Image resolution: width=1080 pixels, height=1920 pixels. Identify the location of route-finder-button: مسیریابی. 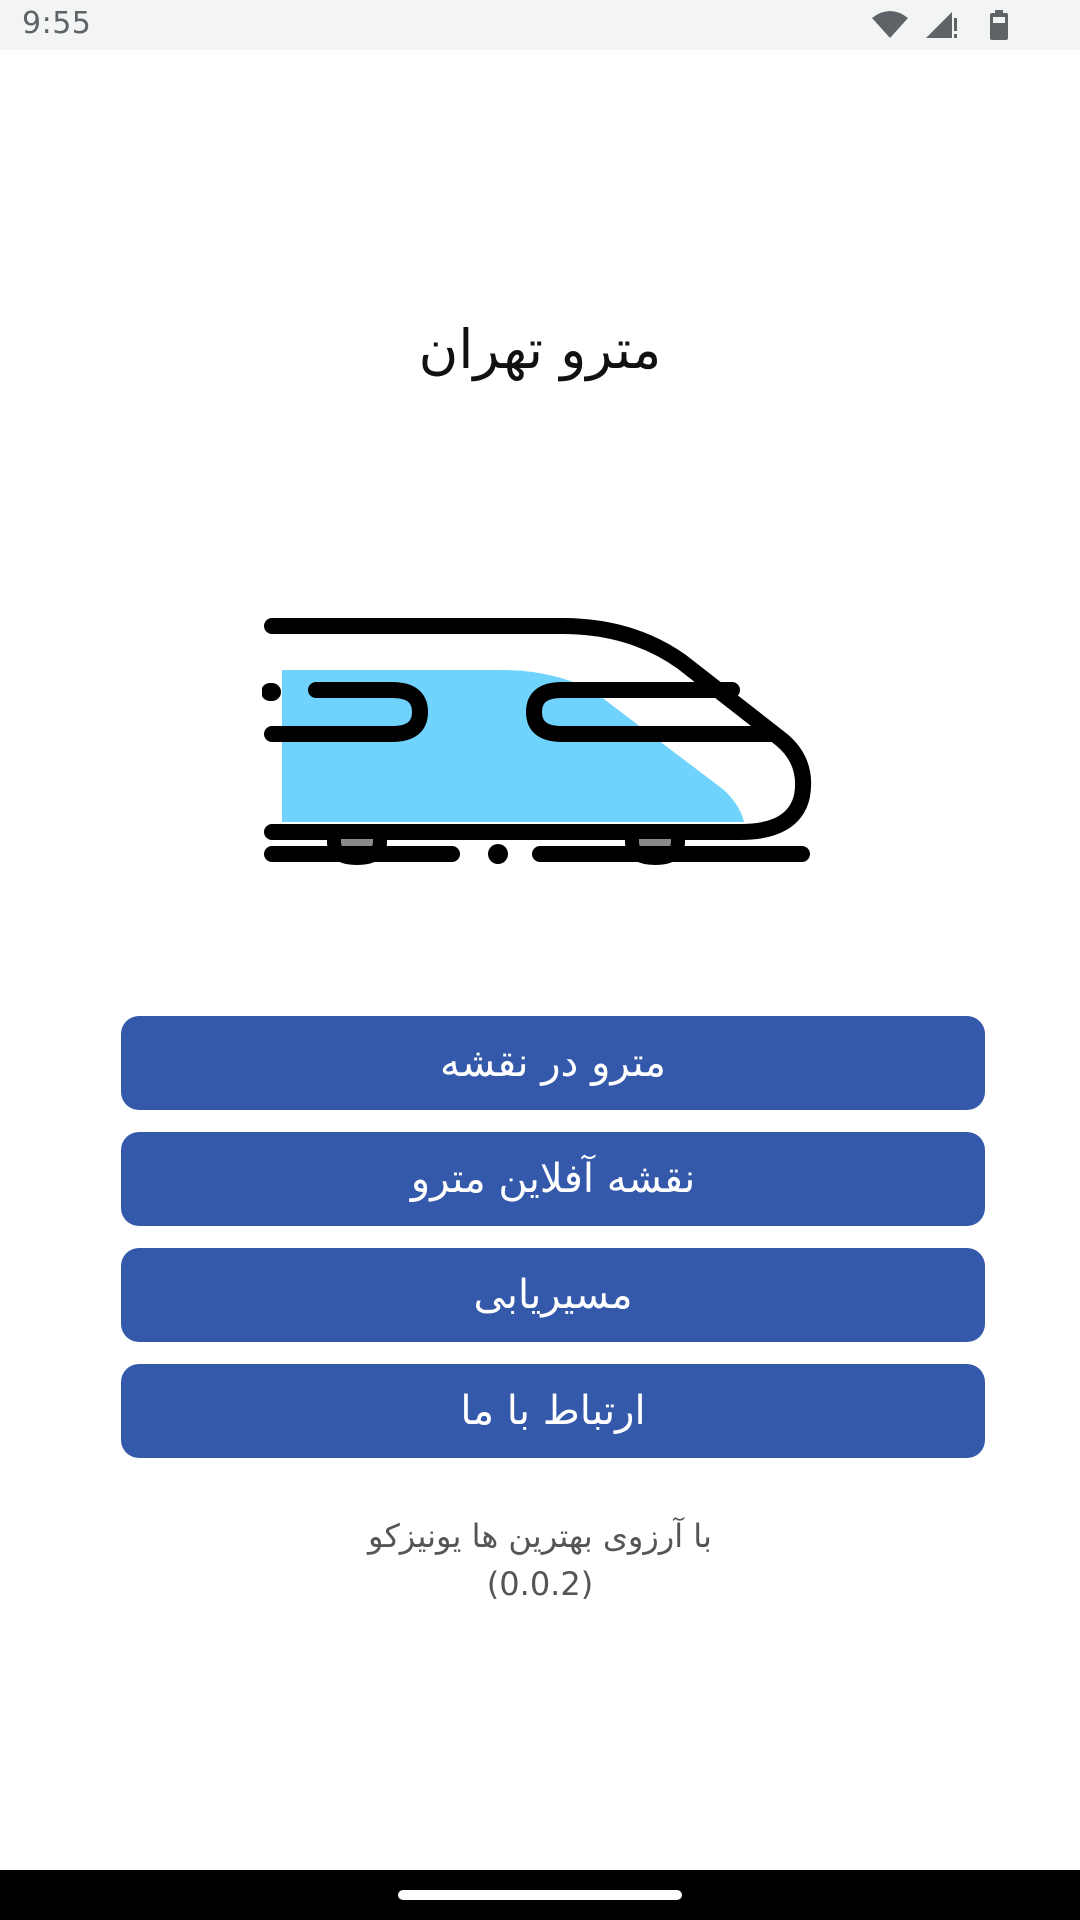
(553, 1295).